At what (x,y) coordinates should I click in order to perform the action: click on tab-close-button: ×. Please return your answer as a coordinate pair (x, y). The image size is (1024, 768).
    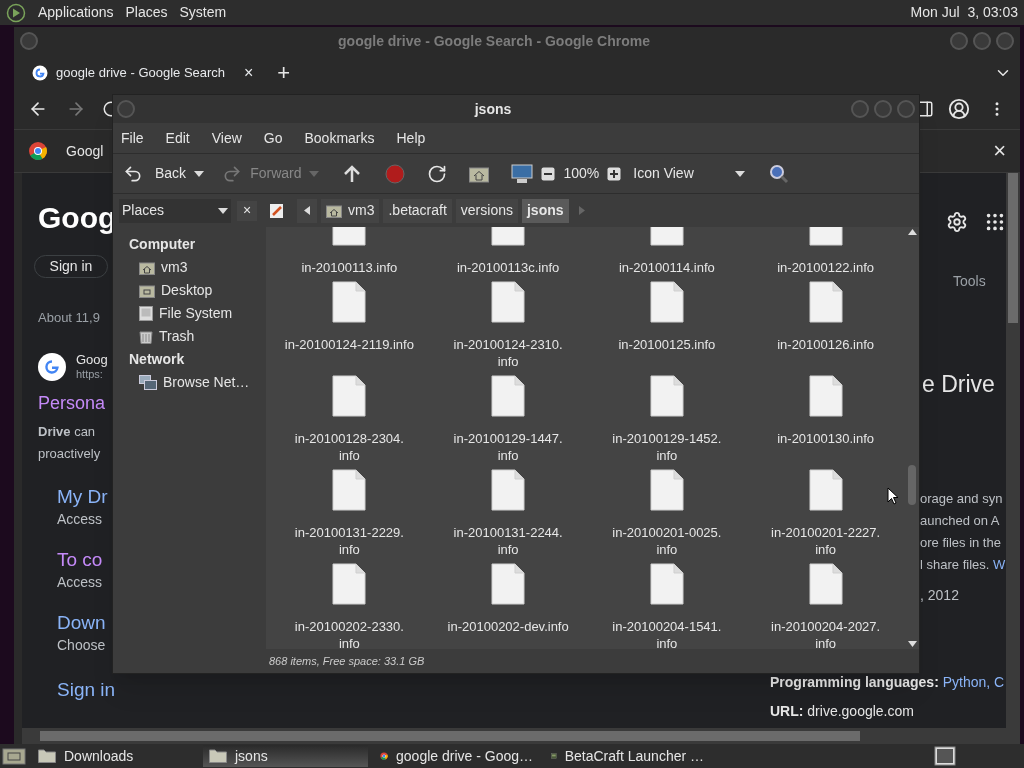
    Looking at the image, I should click on (249, 73).